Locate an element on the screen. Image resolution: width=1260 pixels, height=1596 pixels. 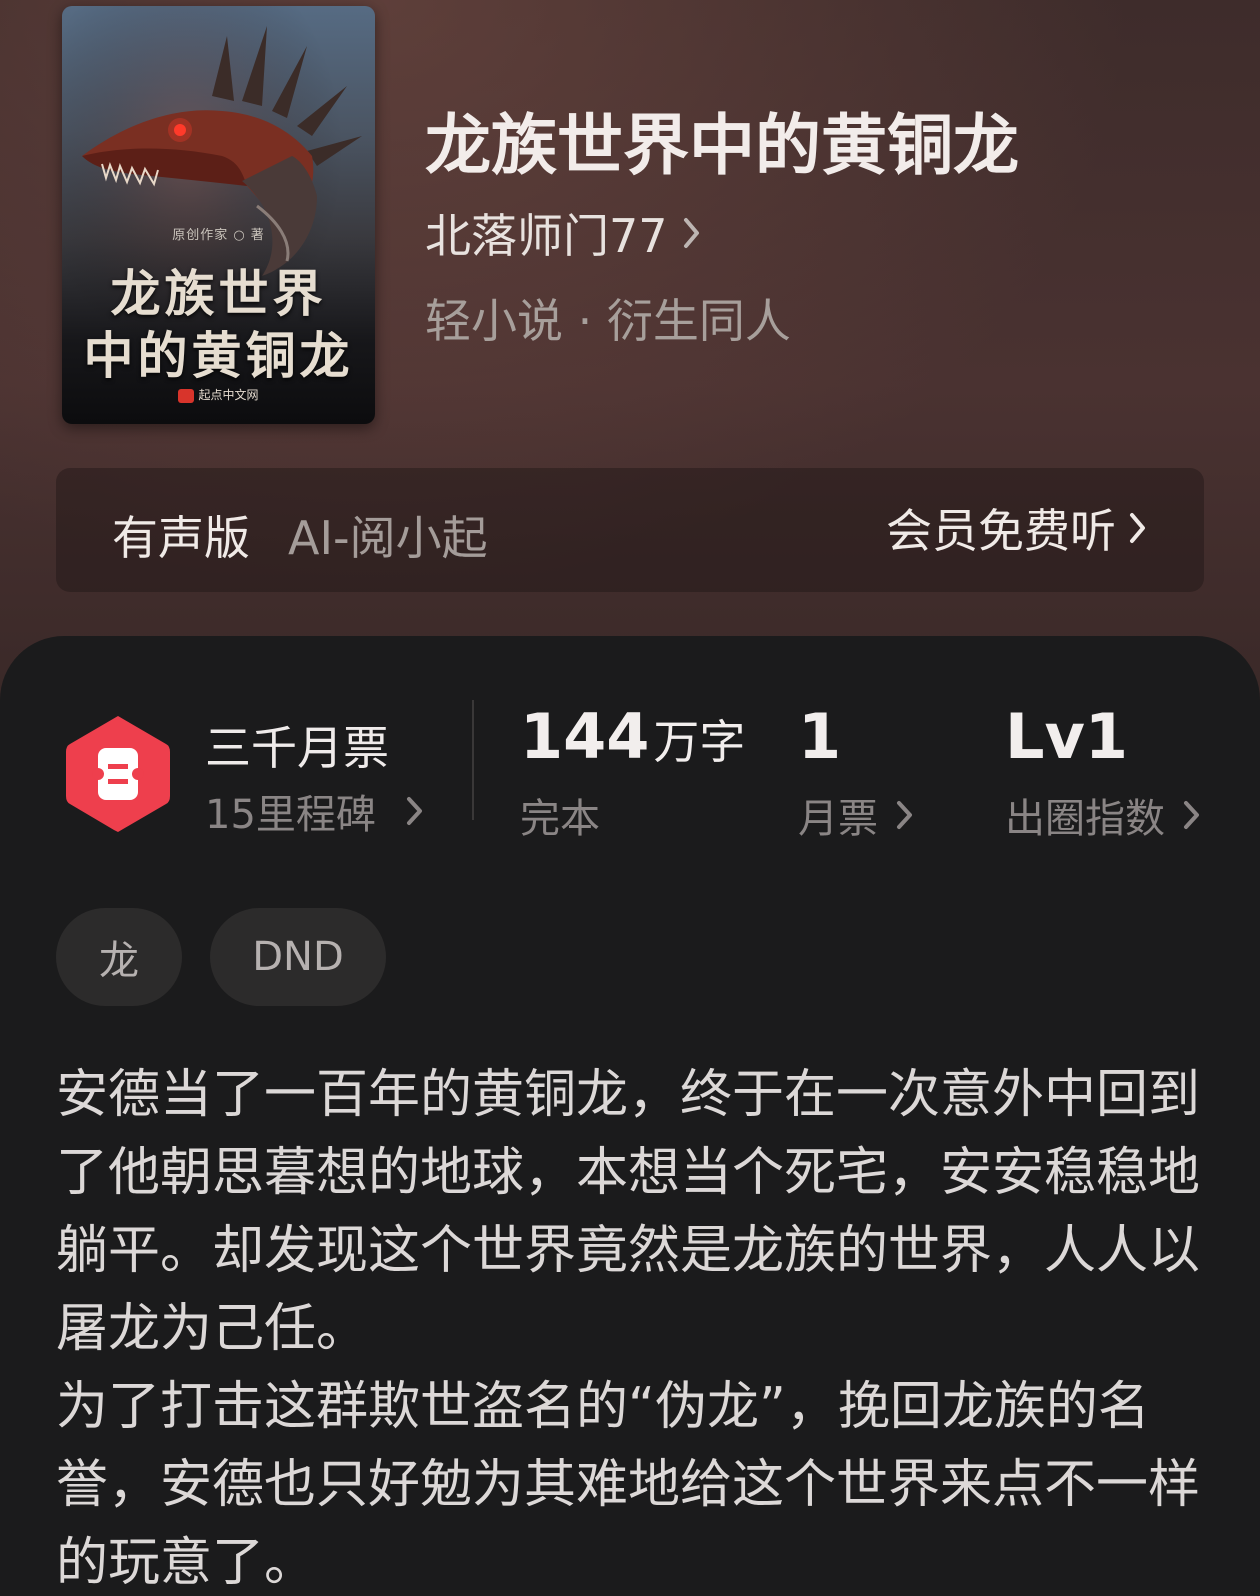
cover-author-line: 原创作家 ○ 著 is located at coordinates (218, 235).